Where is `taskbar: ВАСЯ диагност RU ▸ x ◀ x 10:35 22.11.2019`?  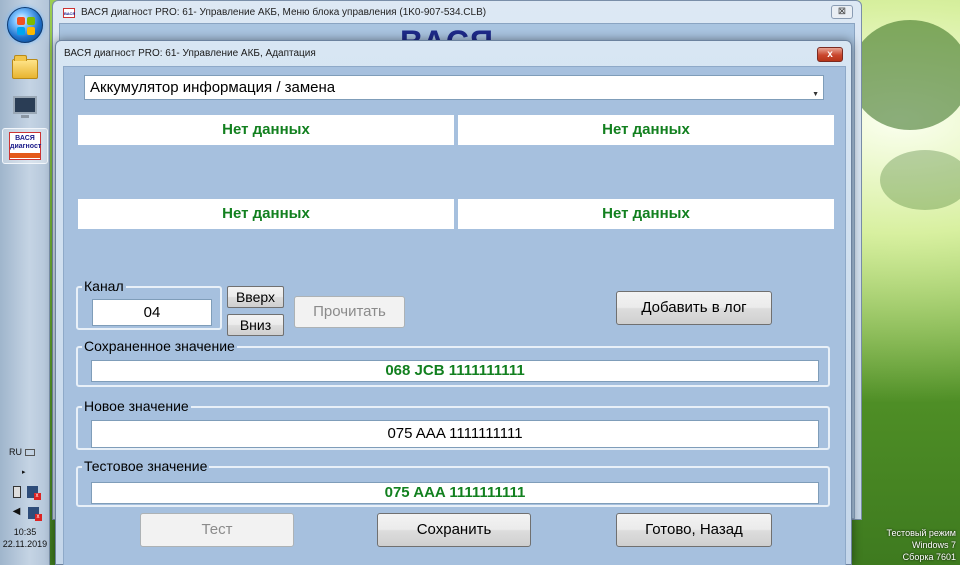
taskbar: ВАСЯ диагност RU ▸ x ◀ x 10:35 22.11.2019 is located at coordinates (25, 282).